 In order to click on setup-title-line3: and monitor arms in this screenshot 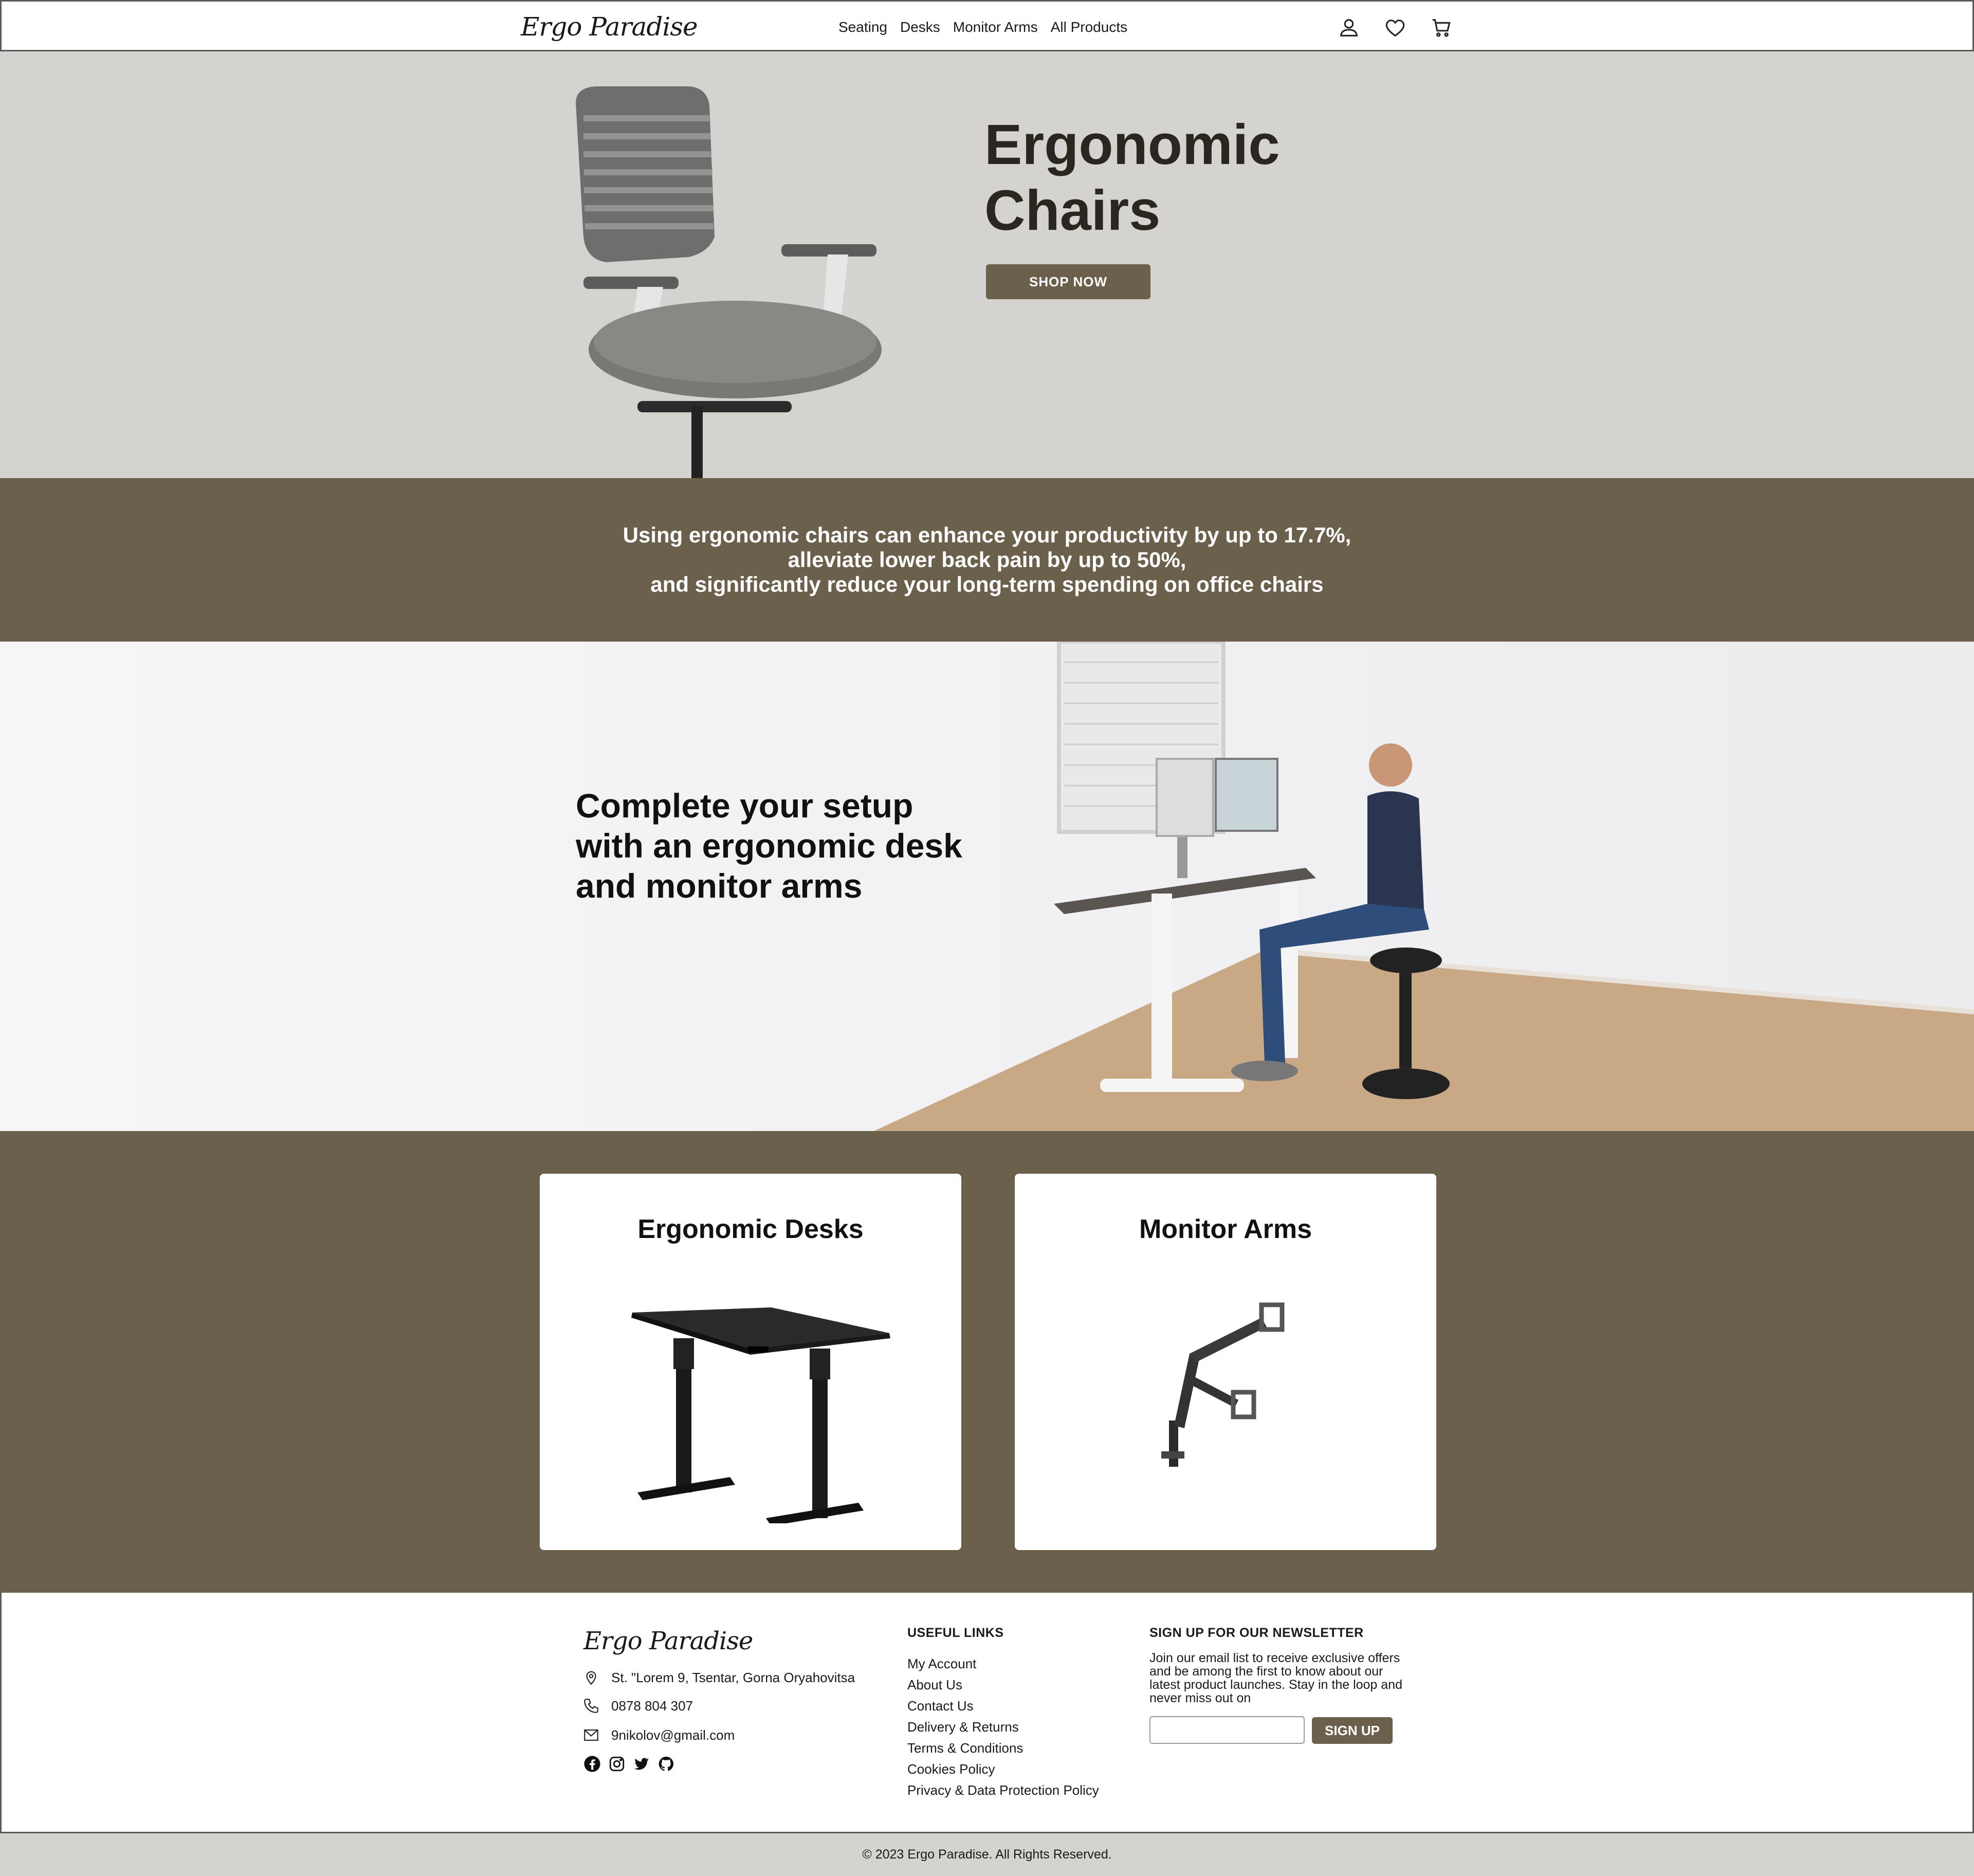, I will do `click(719, 886)`.